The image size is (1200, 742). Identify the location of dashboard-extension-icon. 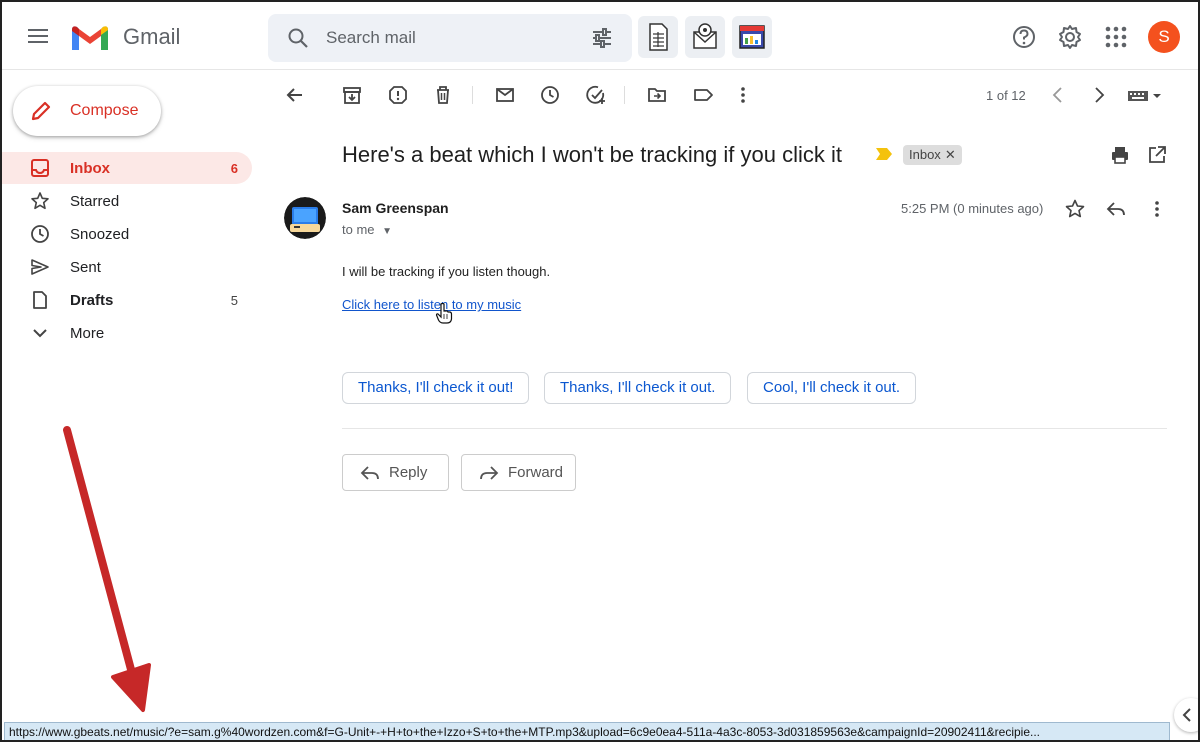
(752, 37).